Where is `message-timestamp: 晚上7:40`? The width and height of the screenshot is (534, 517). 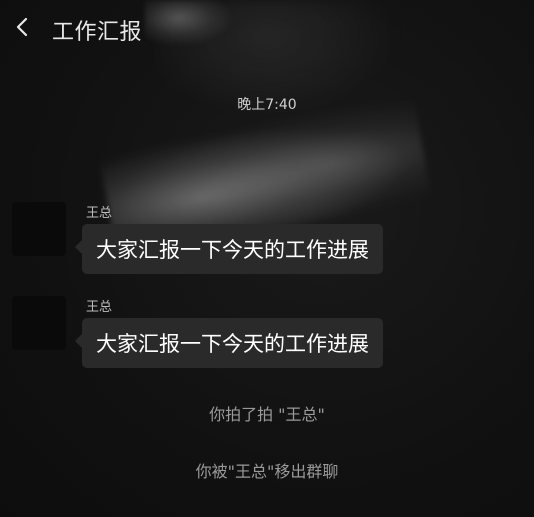
message-timestamp: 晚上7:40 is located at coordinates (267, 105).